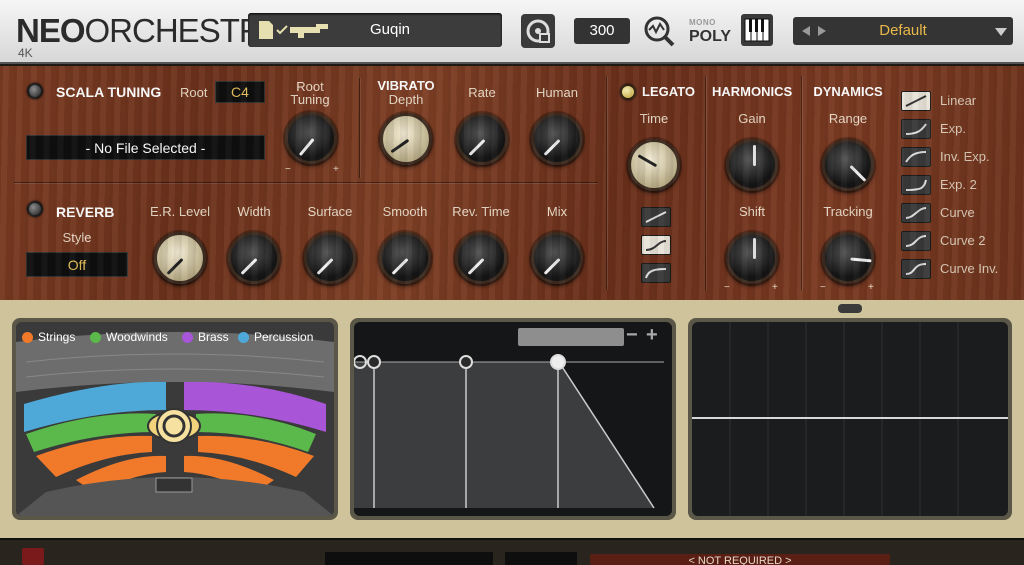  I want to click on scope-graph, so click(850, 419).